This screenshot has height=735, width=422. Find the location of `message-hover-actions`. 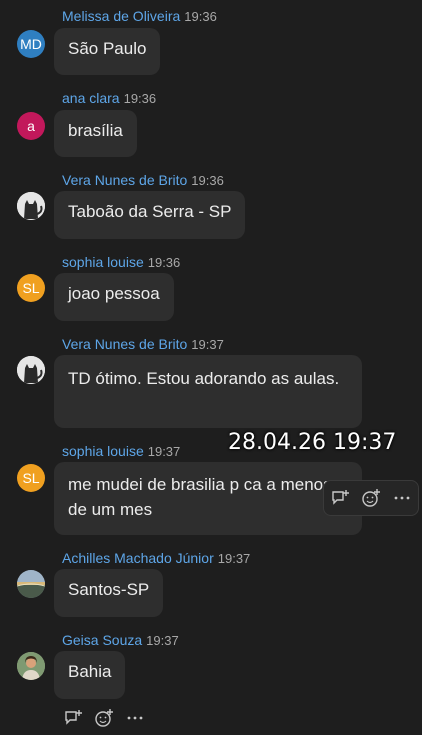

message-hover-actions is located at coordinates (371, 498).